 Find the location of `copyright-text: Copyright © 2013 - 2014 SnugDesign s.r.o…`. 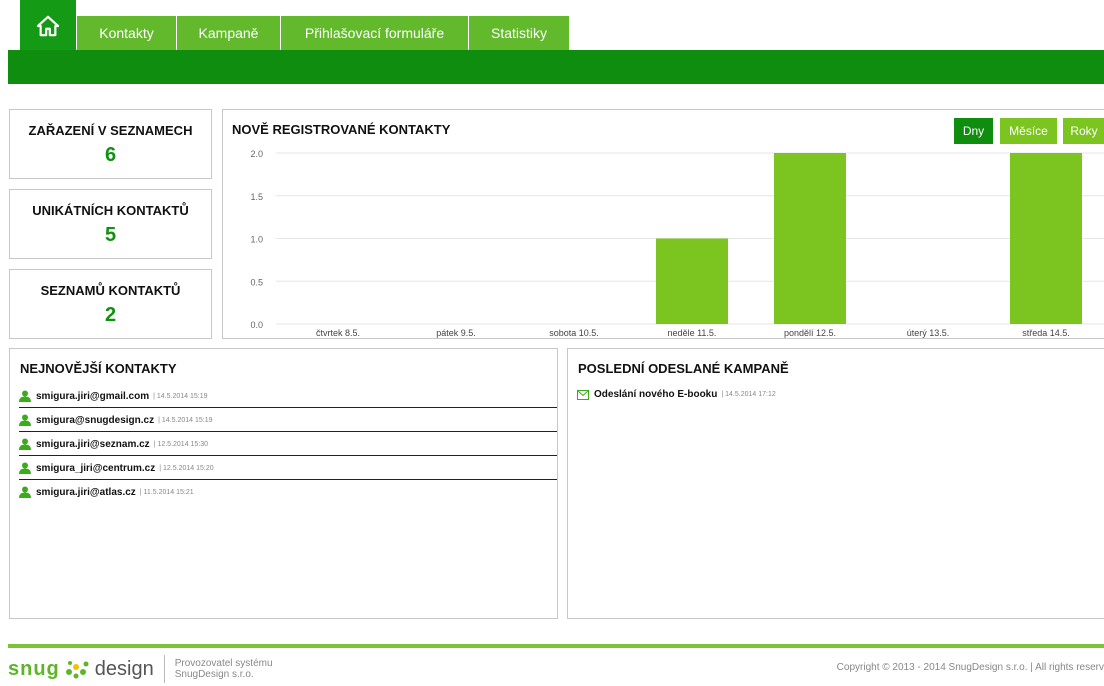

copyright-text: Copyright © 2013 - 2014 SnugDesign s.r.o… is located at coordinates (970, 667).